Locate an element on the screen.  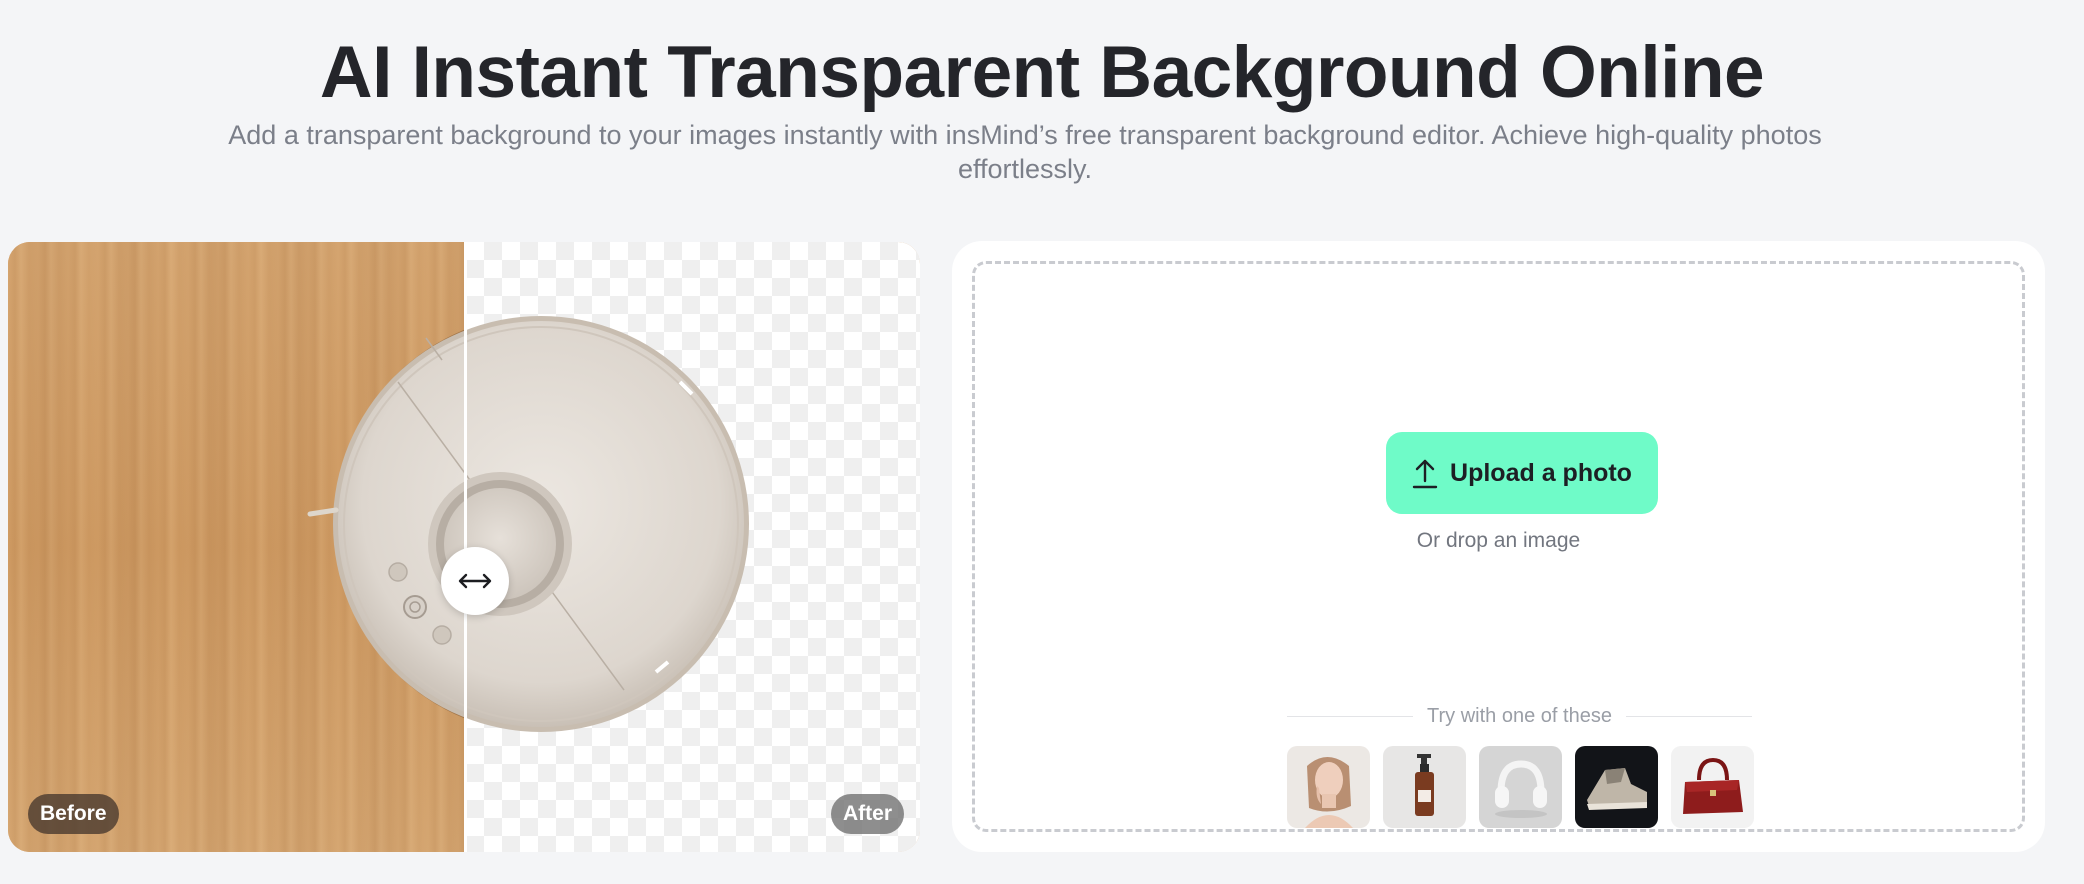
sample-woman-portrait is located at coordinates (1328, 787).